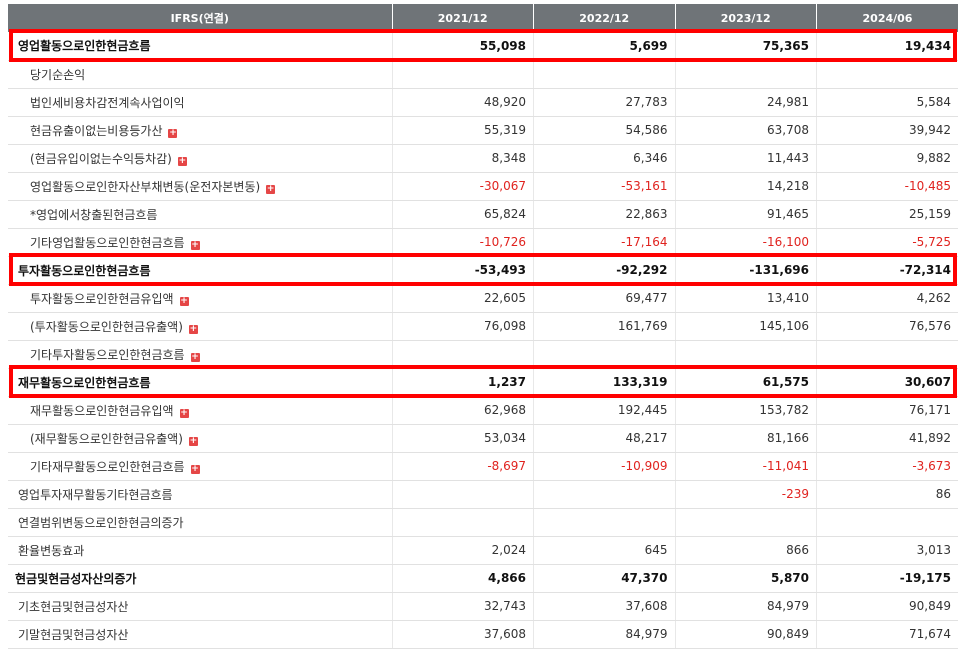  I want to click on value-cell: -10,909, so click(604, 466).